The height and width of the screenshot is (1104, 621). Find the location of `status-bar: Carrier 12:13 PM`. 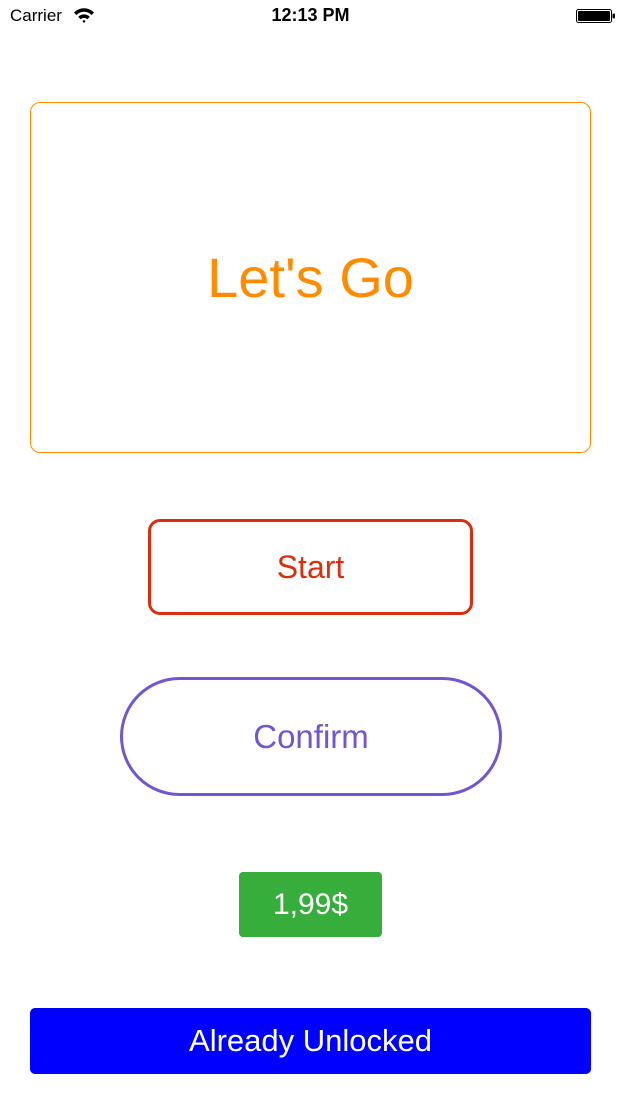

status-bar: Carrier 12:13 PM is located at coordinates (310, 16).